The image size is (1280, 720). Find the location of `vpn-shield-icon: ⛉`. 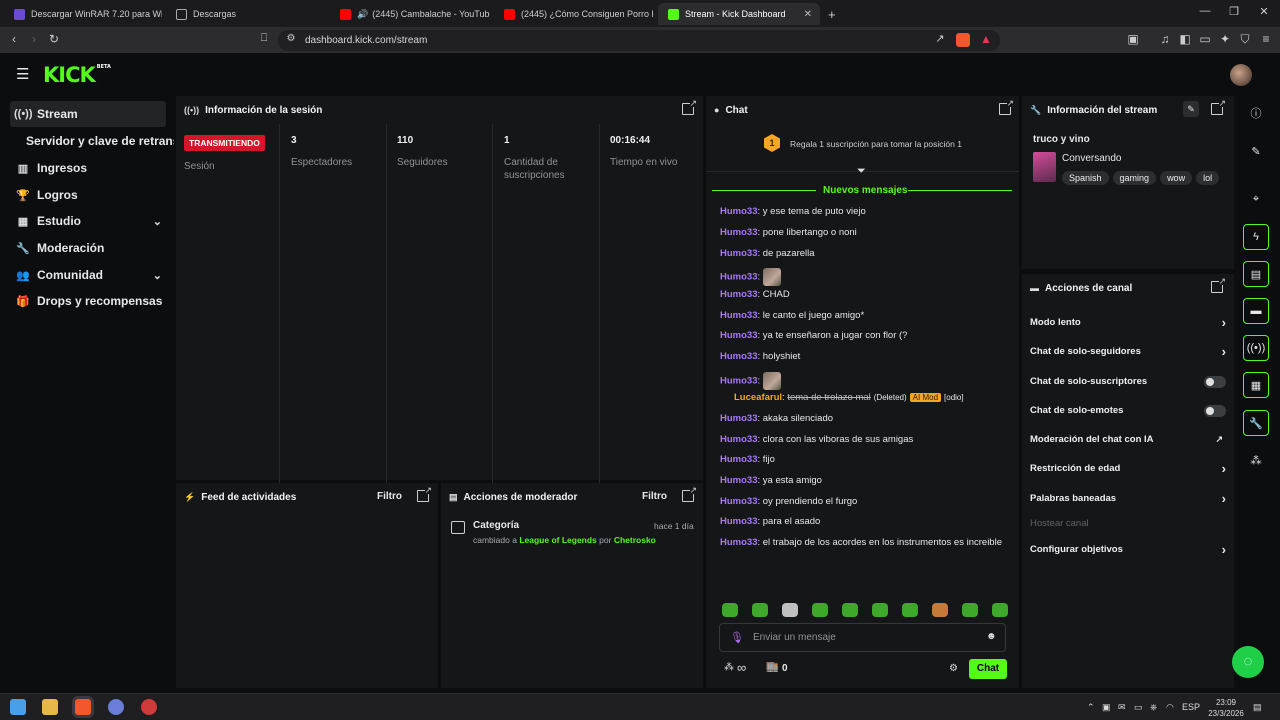

vpn-shield-icon: ⛉ is located at coordinates (1245, 39).